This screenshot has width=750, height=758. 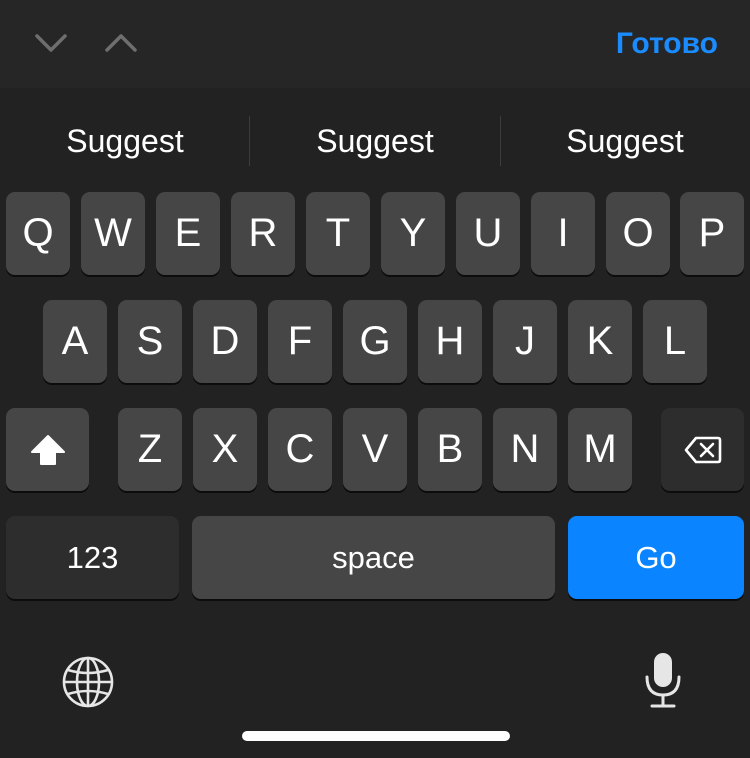 I want to click on key-q: Q, so click(x=38, y=233).